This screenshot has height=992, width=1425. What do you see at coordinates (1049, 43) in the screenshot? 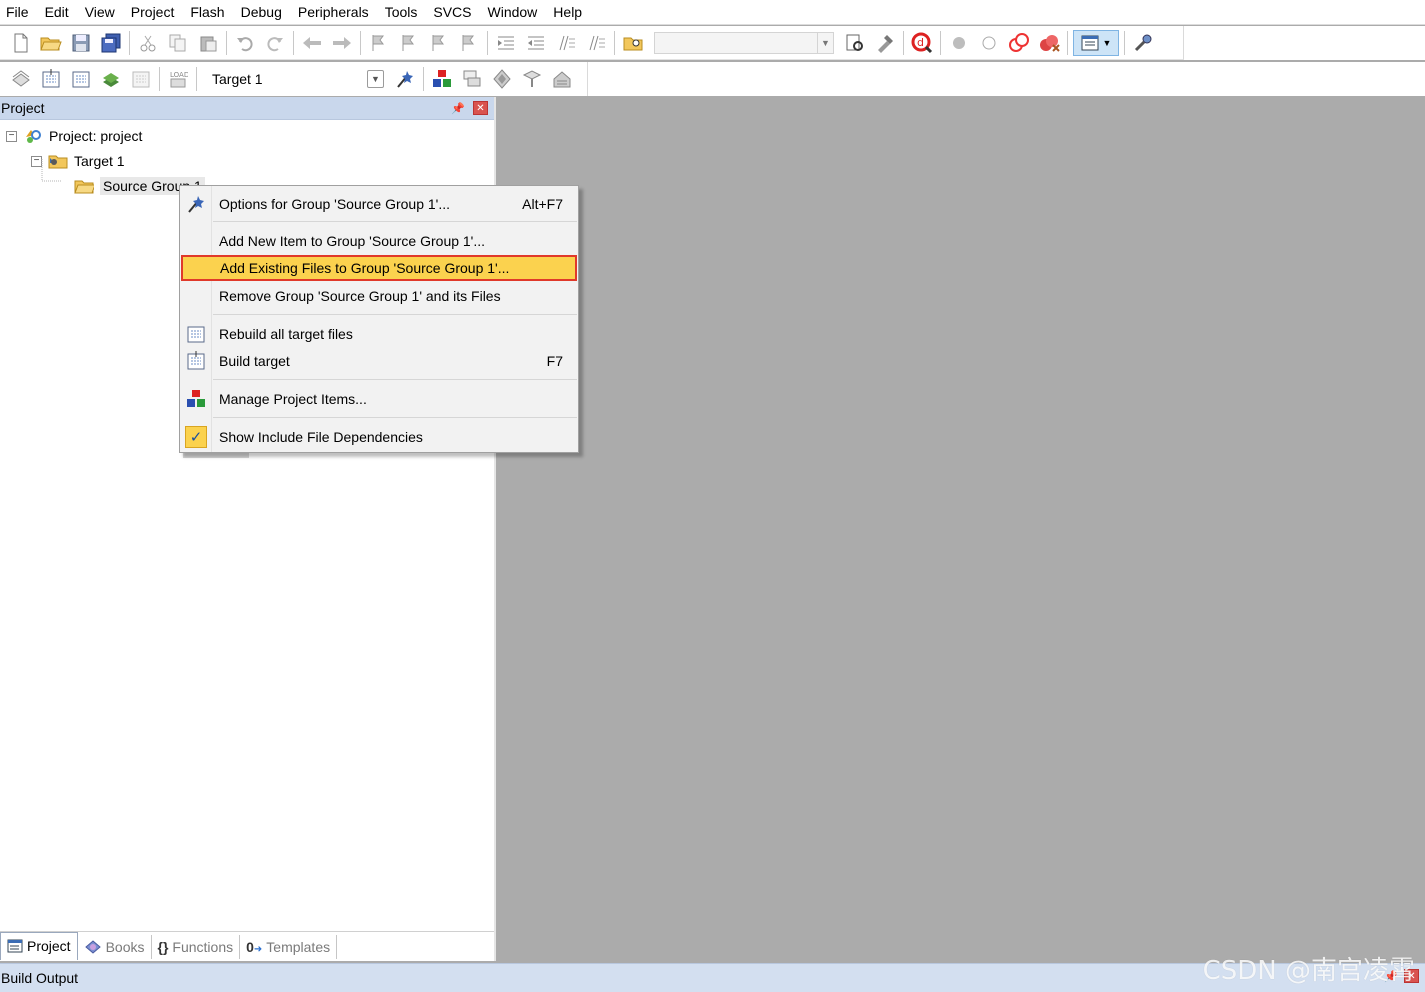
I see `breakpoints-kill-all-icon` at bounding box center [1049, 43].